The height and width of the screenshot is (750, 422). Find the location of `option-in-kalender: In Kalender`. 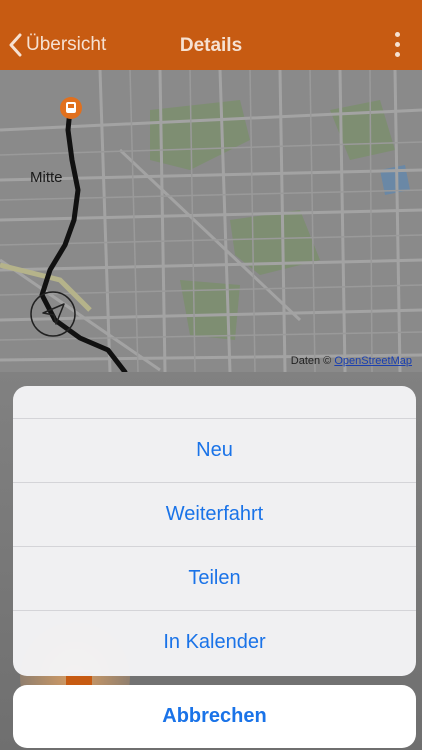

option-in-kalender: In Kalender is located at coordinates (214, 642).